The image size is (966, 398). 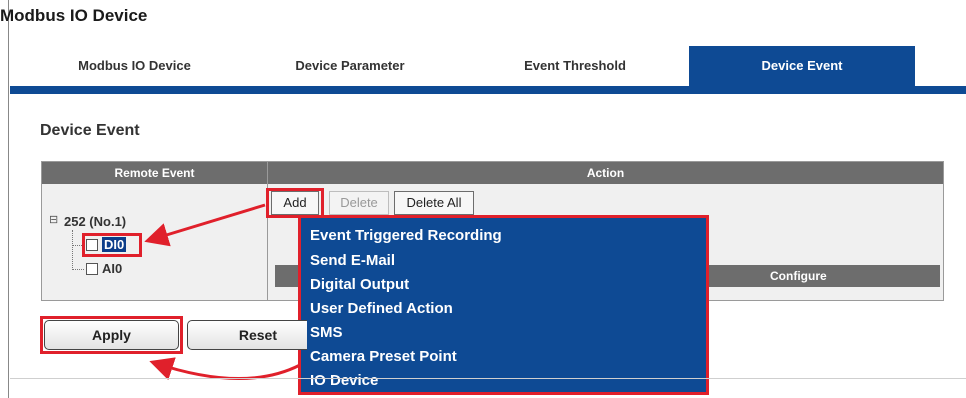 What do you see at coordinates (74, 15) in the screenshot?
I see `page-title: Modbus IO Device` at bounding box center [74, 15].